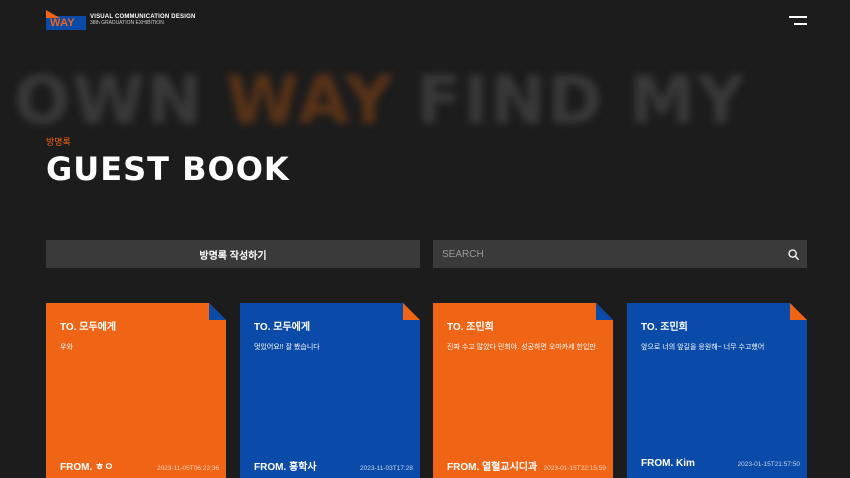 The width and height of the screenshot is (850, 478). Describe the element at coordinates (66, 347) in the screenshot. I see `card-message: 우와` at that location.